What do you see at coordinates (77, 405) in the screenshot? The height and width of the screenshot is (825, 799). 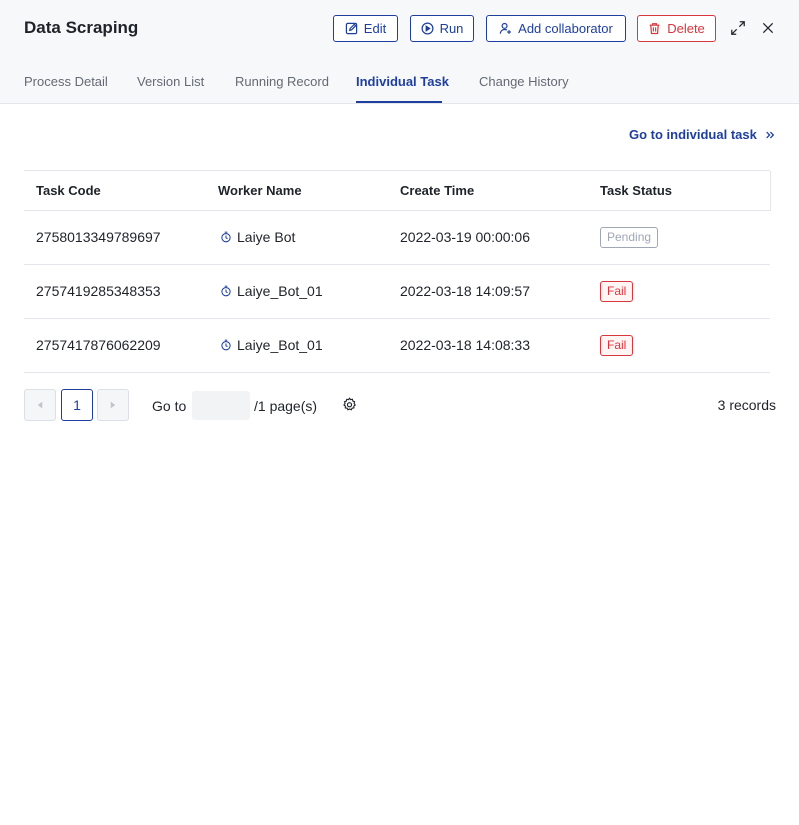 I see `page-number-button: 1` at bounding box center [77, 405].